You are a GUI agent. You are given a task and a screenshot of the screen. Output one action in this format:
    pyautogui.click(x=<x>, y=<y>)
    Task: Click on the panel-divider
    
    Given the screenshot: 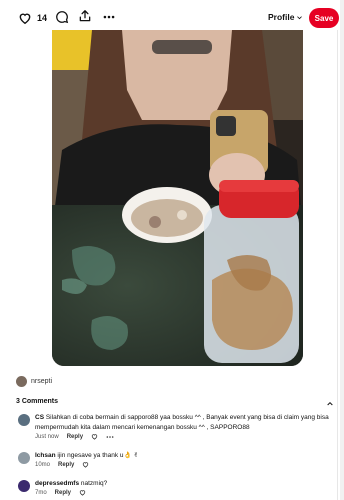 What is the action you would take?
    pyautogui.click(x=337, y=265)
    